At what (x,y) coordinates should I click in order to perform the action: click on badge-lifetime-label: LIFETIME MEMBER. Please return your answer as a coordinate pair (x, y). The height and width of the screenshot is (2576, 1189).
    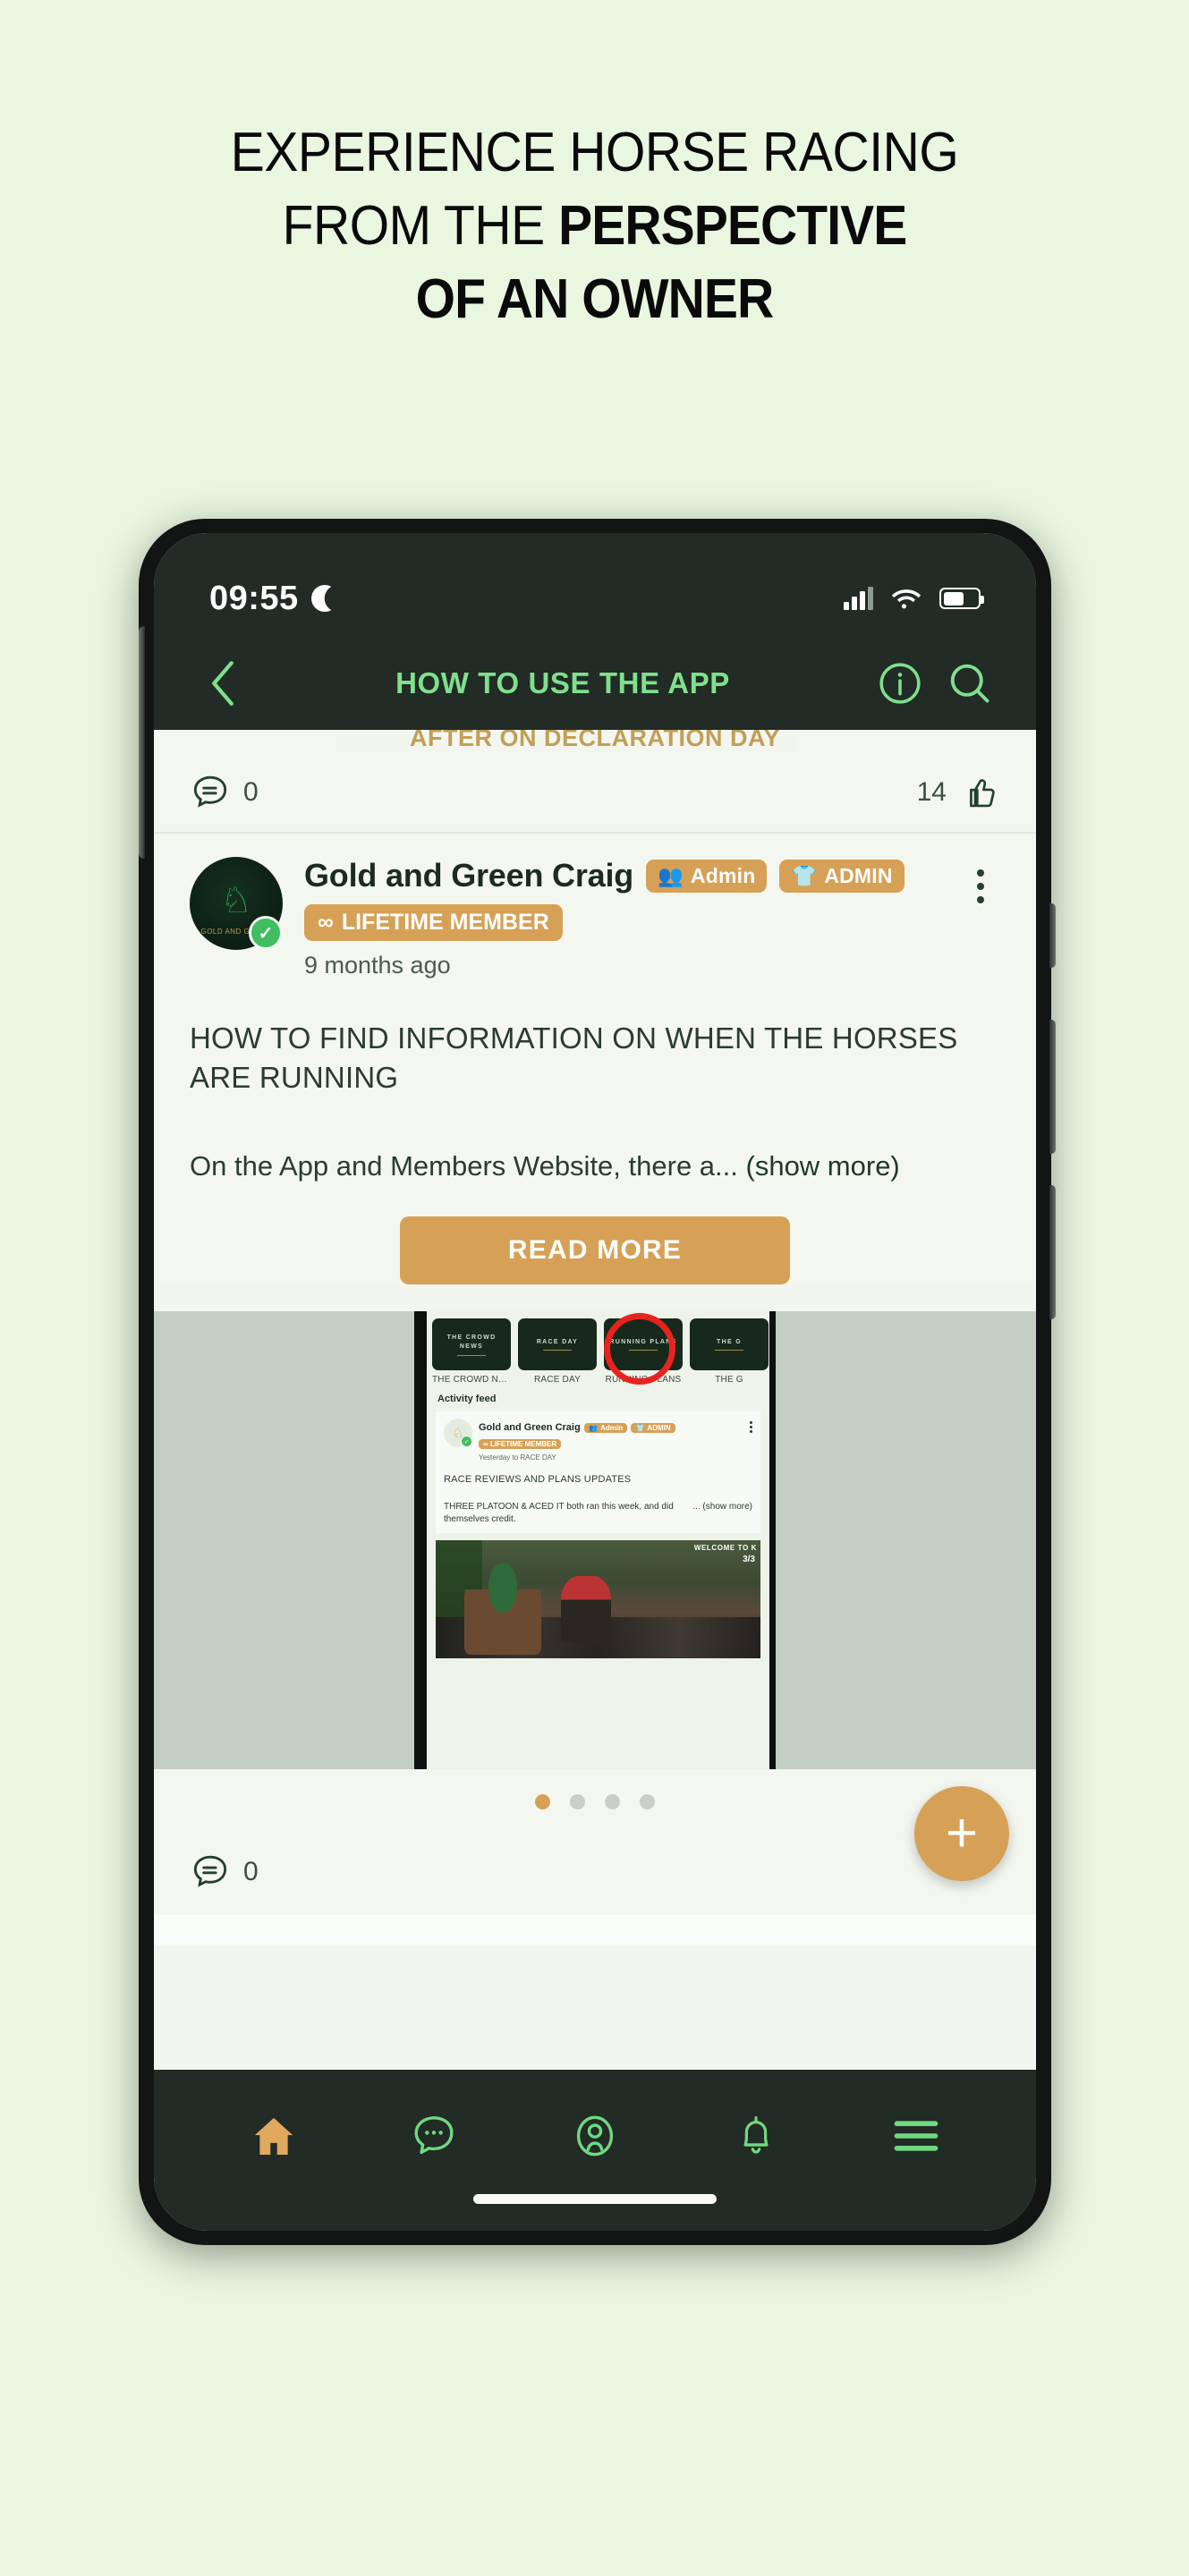
    Looking at the image, I should click on (445, 922).